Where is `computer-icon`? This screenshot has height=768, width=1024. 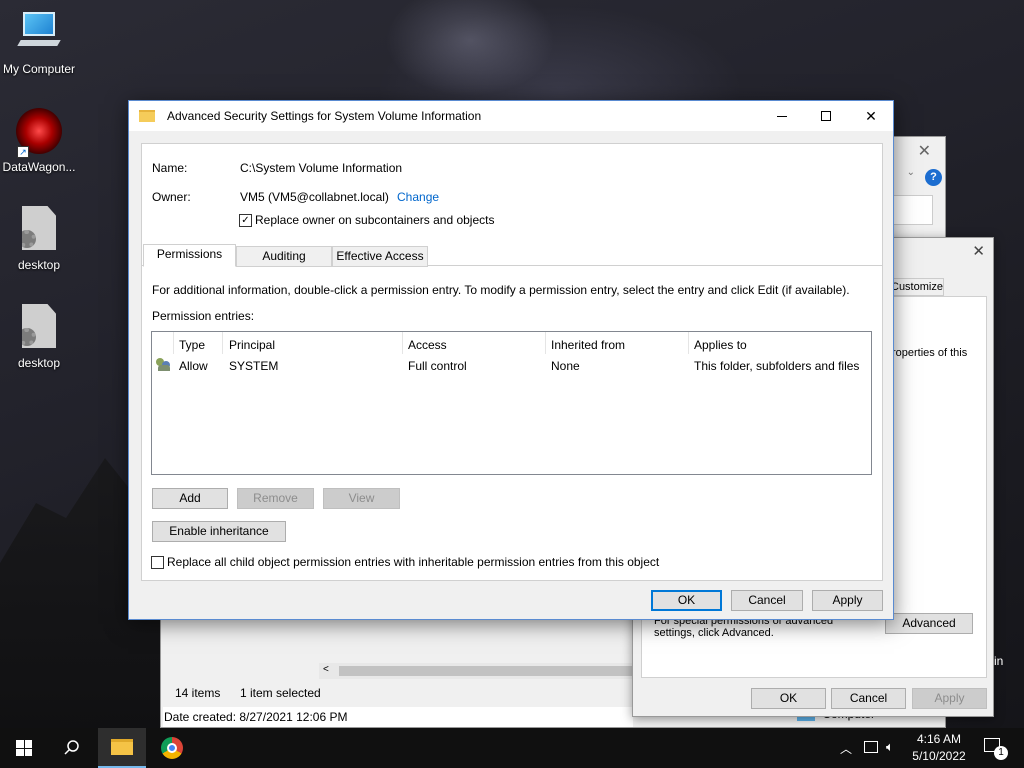
computer-icon is located at coordinates (39, 34).